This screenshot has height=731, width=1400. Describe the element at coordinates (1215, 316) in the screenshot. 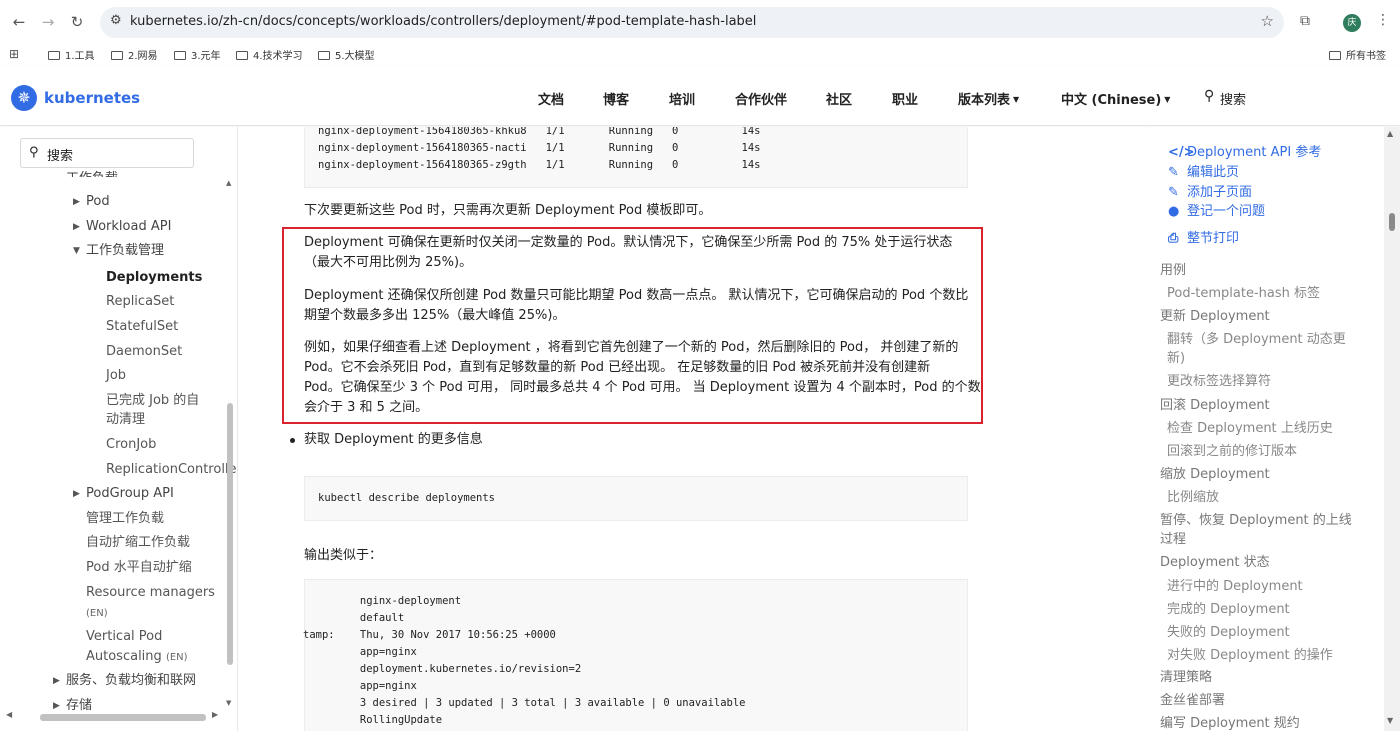

I see `toc-item: 更新 Deployment` at that location.